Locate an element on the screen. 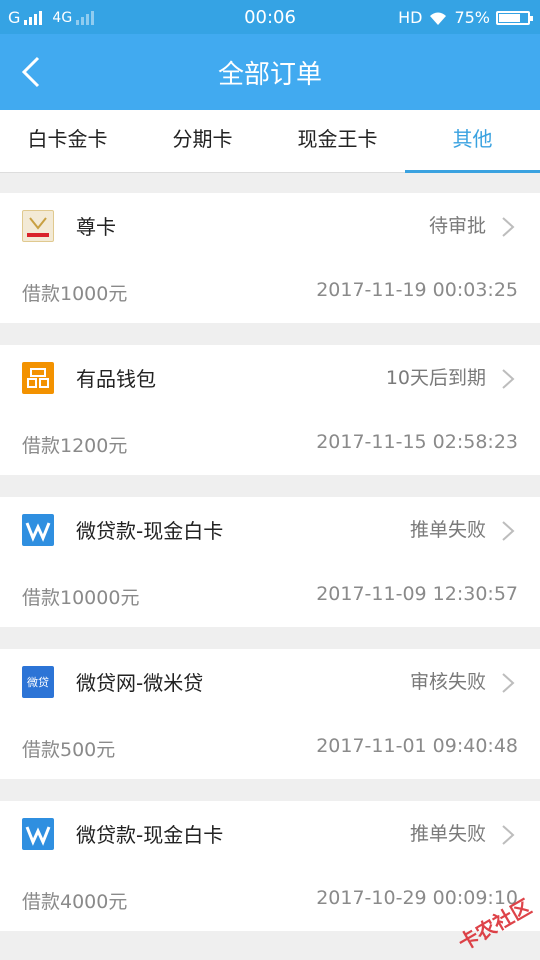 Image resolution: width=540 pixels, height=960 pixels. battery-icon is located at coordinates (514, 17).